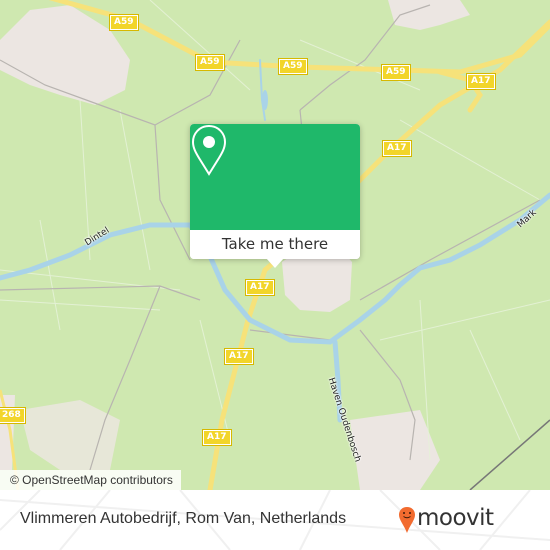 This screenshot has height=550, width=550. Describe the element at coordinates (275, 177) in the screenshot. I see `popup-header` at that location.